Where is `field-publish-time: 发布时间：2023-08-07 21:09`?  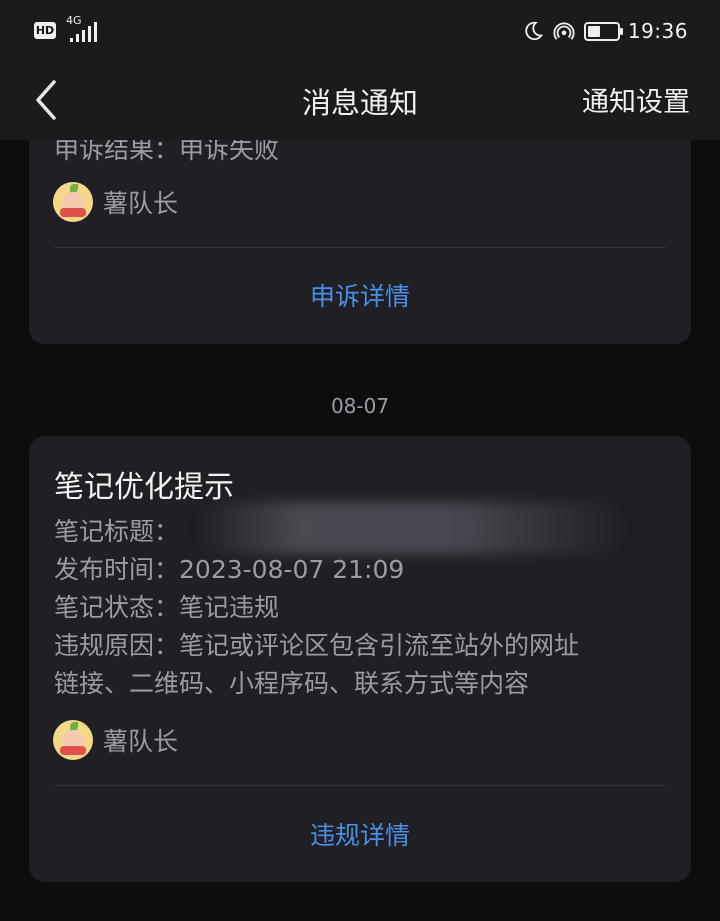
field-publish-time: 发布时间：2023-08-07 21:09 is located at coordinates (229, 568).